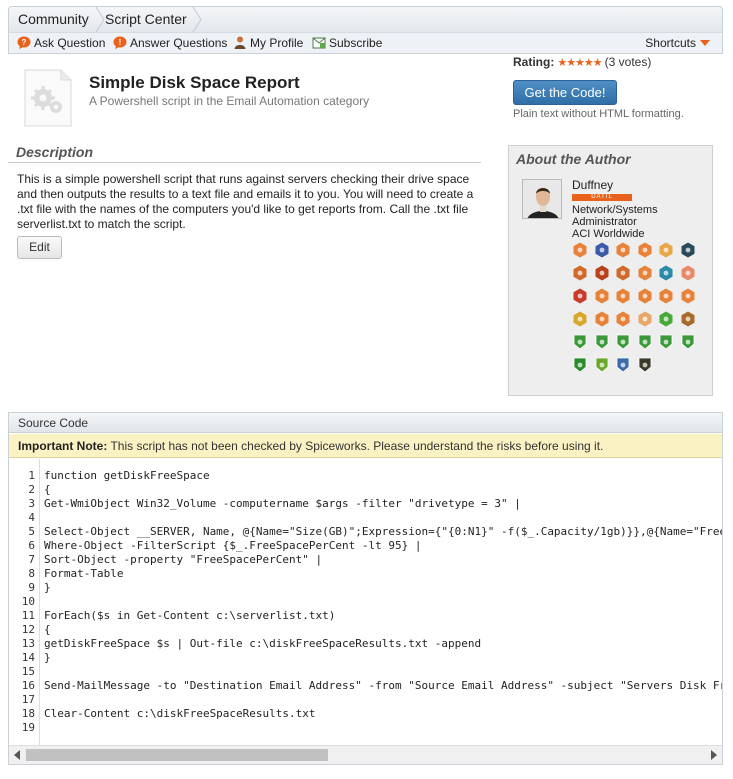 This screenshot has width=733, height=779. What do you see at coordinates (565, 92) in the screenshot?
I see `get-the-code-button: Get the Code!` at bounding box center [565, 92].